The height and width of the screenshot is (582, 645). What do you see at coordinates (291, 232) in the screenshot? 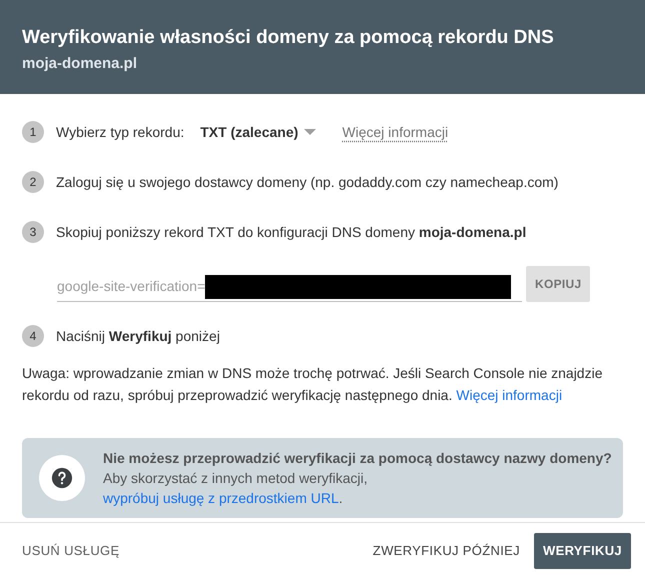
I see `step-text: Skopiuj poniższy rekord TXT do konfiguracji DNS domeny moja-domena.pl` at bounding box center [291, 232].